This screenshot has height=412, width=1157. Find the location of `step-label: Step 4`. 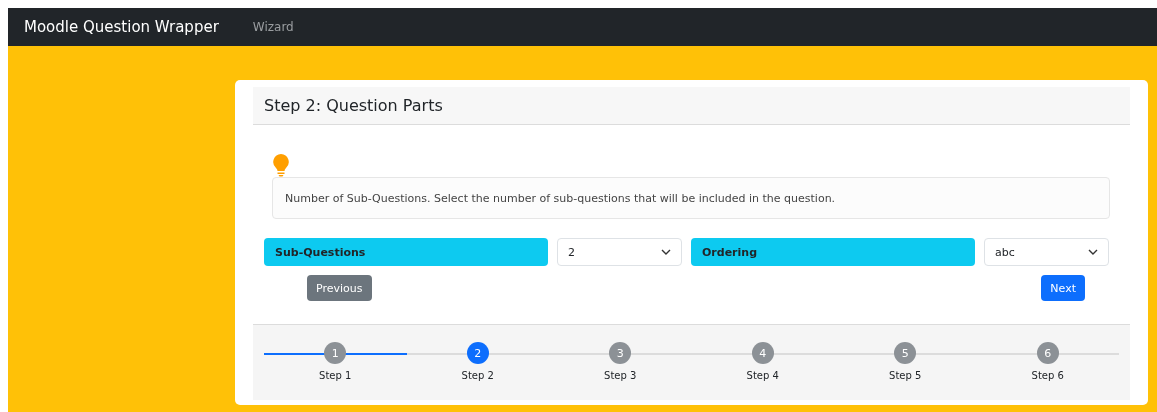

step-label: Step 4 is located at coordinates (762, 375).